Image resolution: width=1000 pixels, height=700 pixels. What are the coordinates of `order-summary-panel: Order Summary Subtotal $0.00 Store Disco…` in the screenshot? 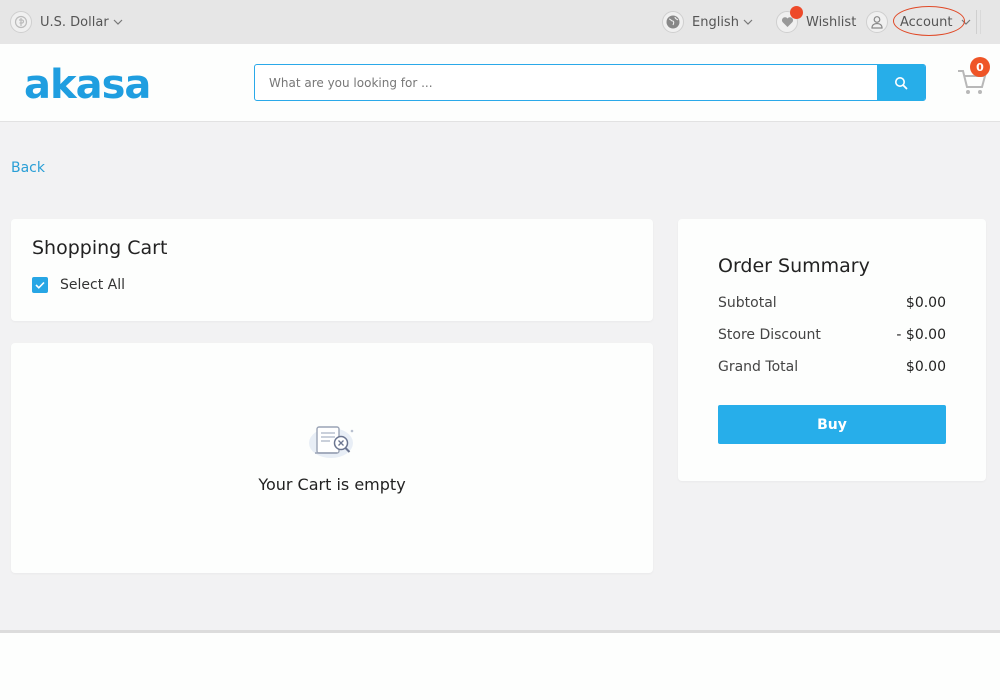 It's located at (832, 350).